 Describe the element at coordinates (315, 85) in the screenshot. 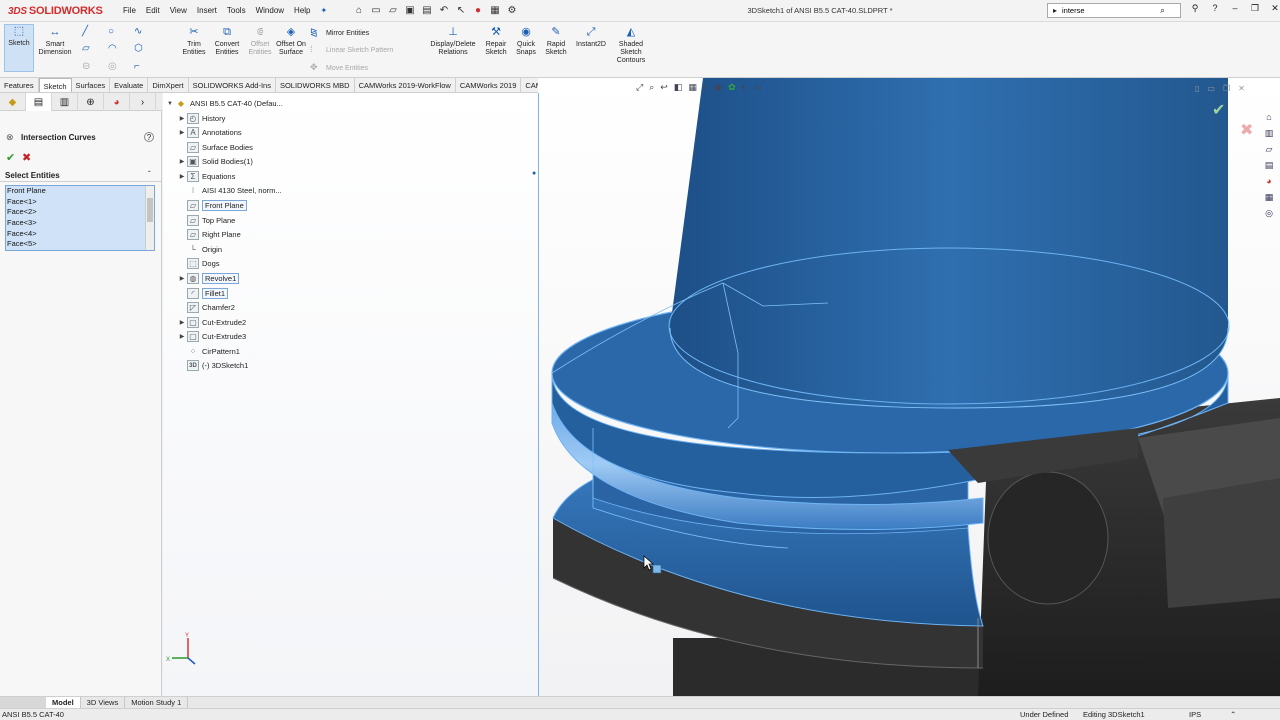

I see `tab-solidworks-mbd: SOLIDWORKS MBD` at that location.